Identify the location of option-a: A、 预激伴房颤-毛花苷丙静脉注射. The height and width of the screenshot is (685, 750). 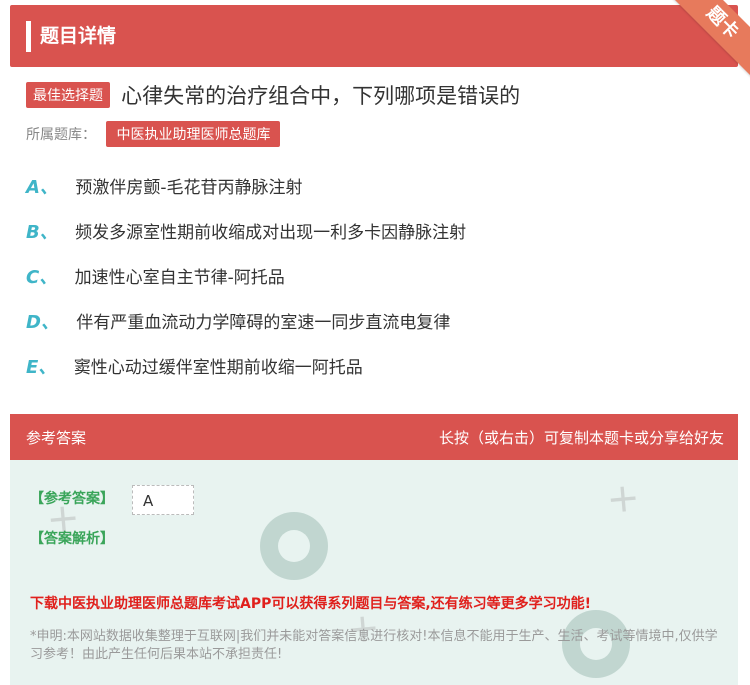
(164, 188).